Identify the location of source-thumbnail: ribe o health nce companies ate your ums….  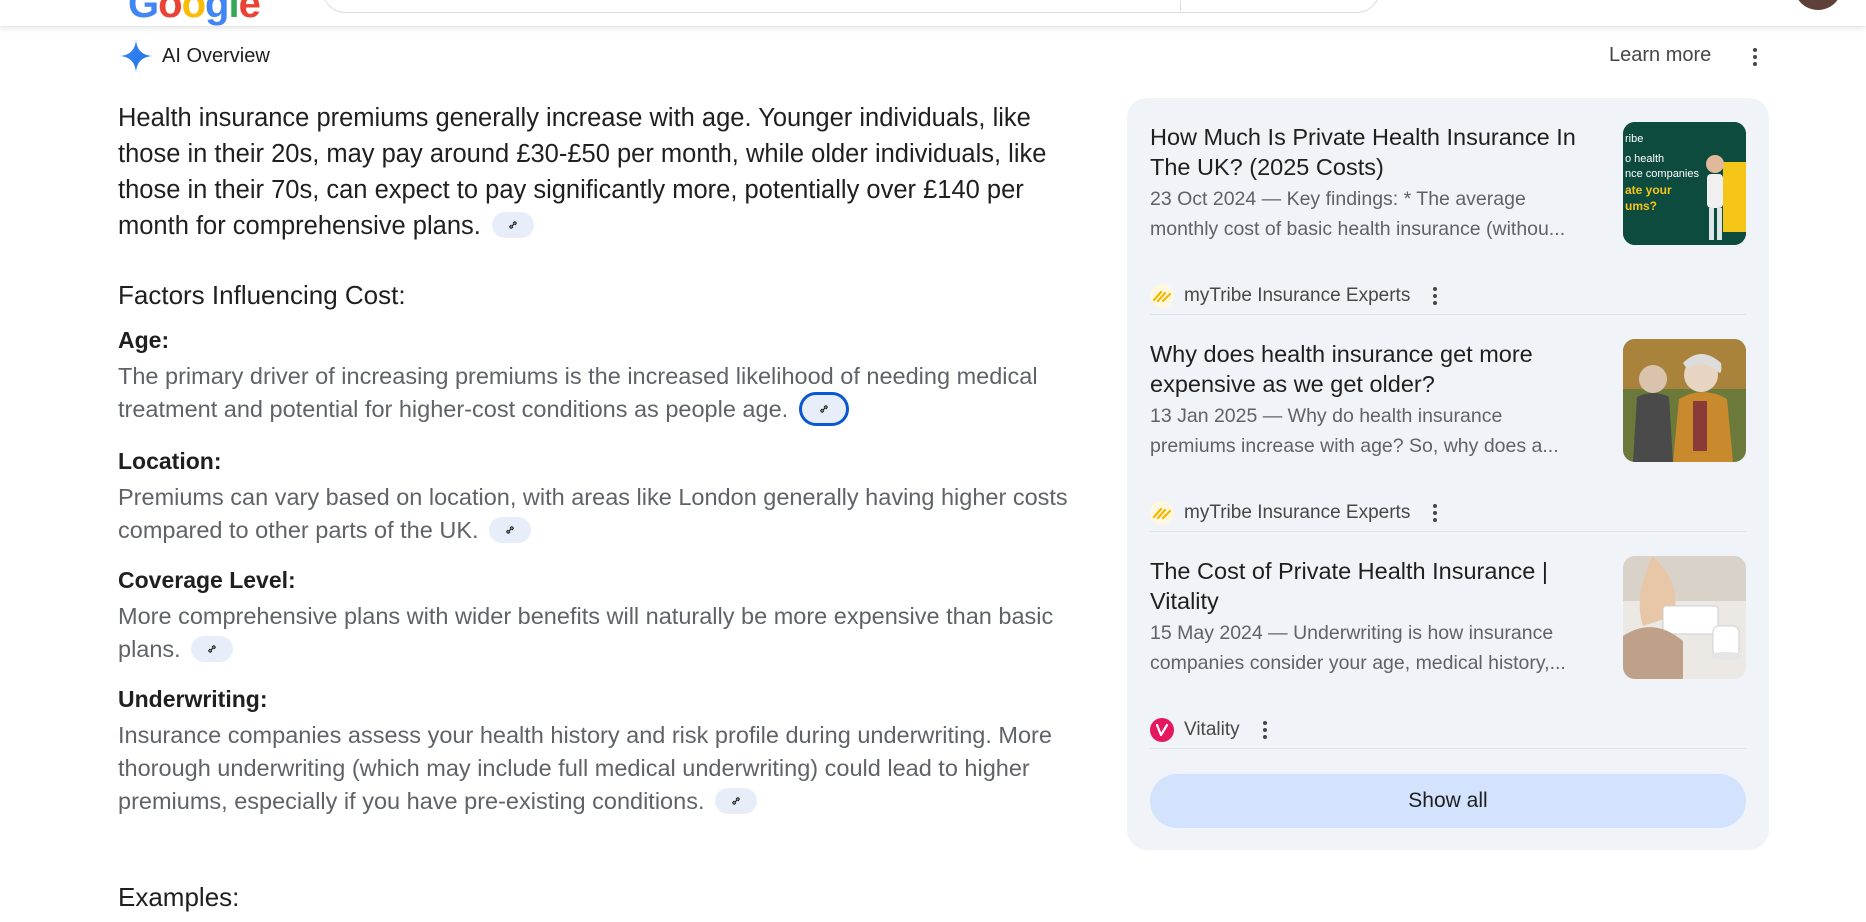
(1684, 183).